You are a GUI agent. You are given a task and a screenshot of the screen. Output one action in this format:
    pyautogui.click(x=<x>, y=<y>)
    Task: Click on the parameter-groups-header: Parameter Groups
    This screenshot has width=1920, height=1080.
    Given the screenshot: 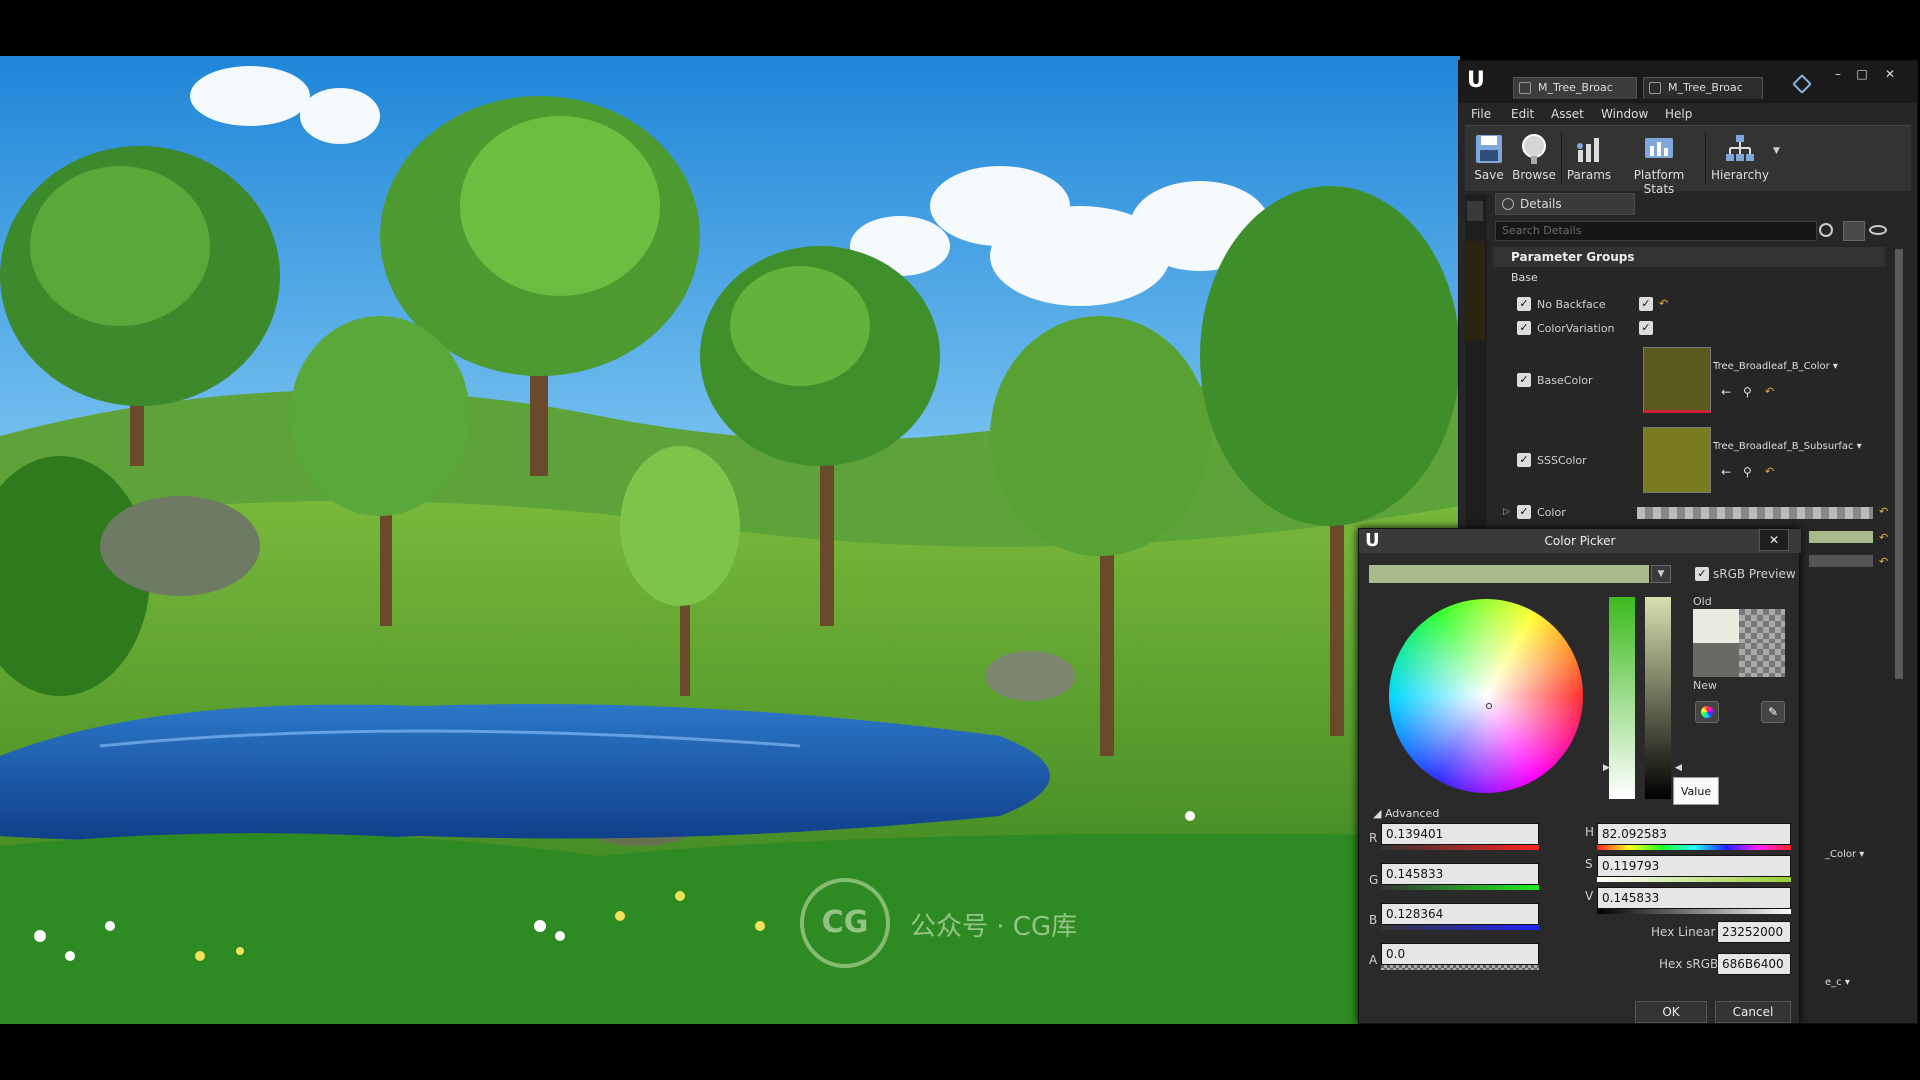 What is the action you would take?
    pyautogui.click(x=1689, y=257)
    